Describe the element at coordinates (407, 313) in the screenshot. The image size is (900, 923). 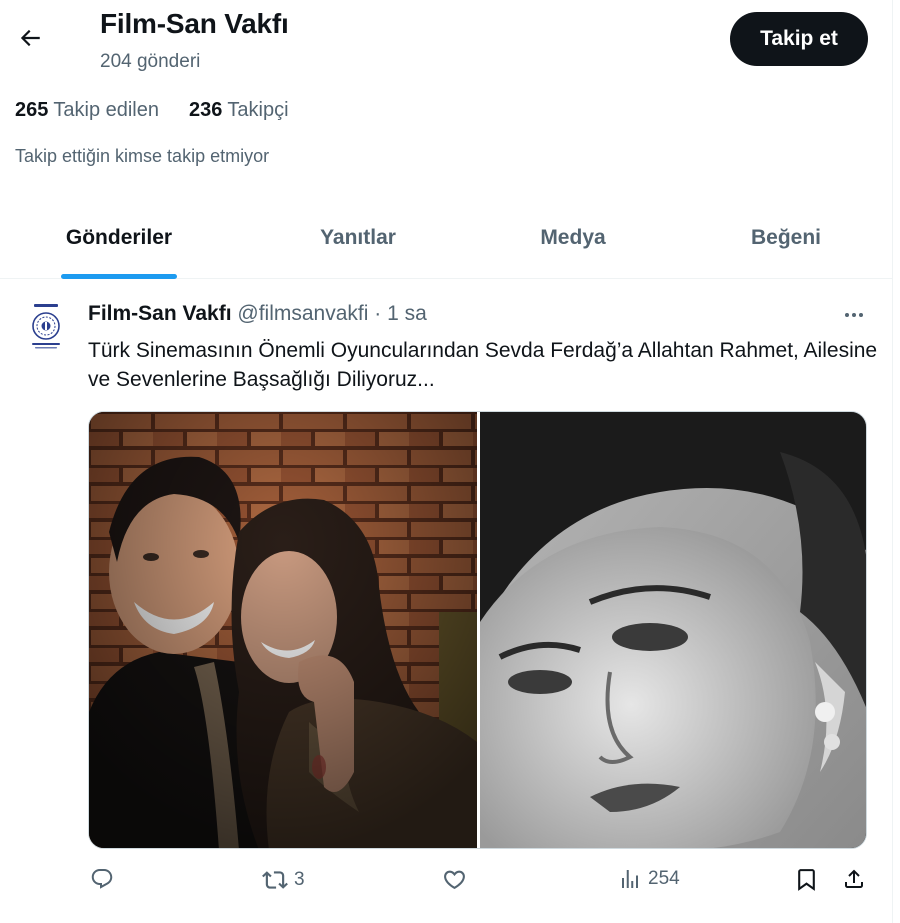
I see `tweet-time: 1 sa` at that location.